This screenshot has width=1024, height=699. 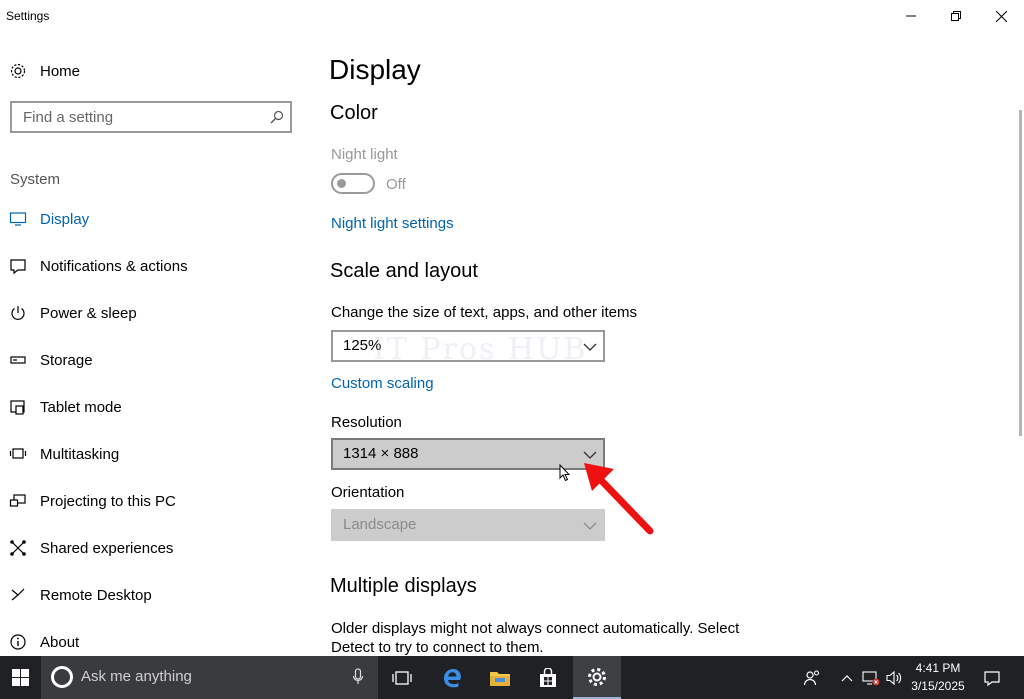 I want to click on people-button, so click(x=812, y=677).